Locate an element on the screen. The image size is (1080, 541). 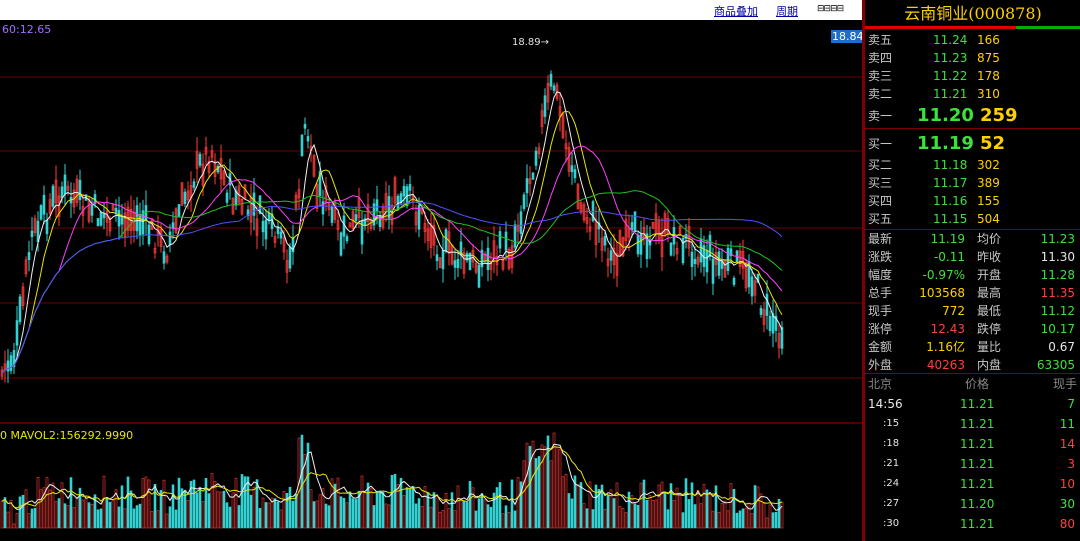
ask-price: 11.21 is located at coordinates (950, 94).